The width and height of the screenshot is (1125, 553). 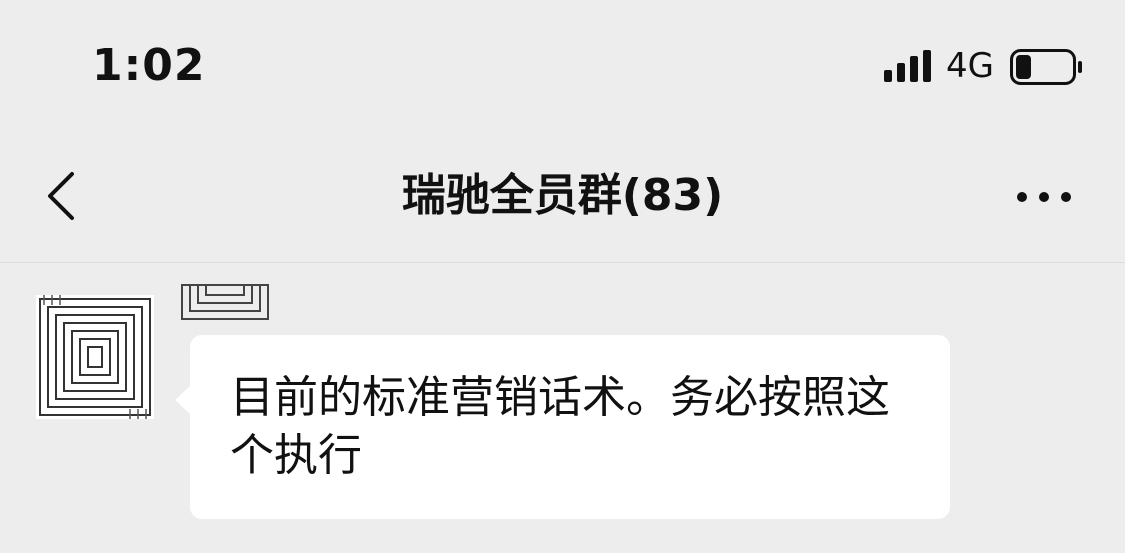 I want to click on more-button, so click(x=1044, y=197).